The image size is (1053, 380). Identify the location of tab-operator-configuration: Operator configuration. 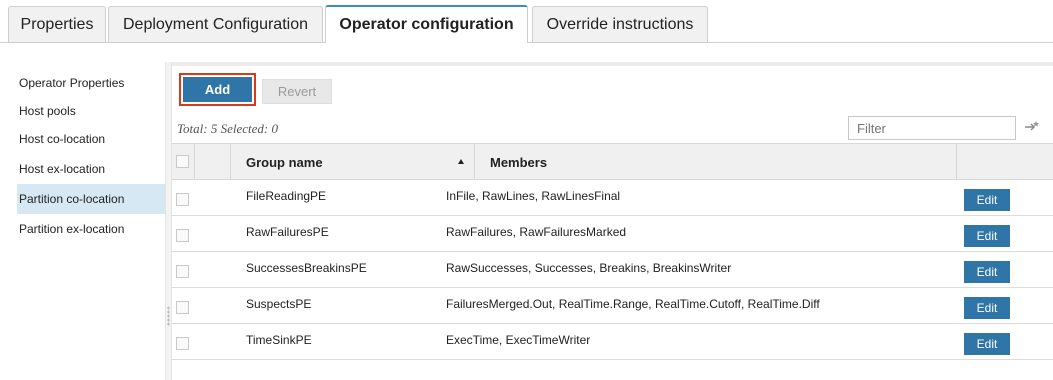
(426, 24).